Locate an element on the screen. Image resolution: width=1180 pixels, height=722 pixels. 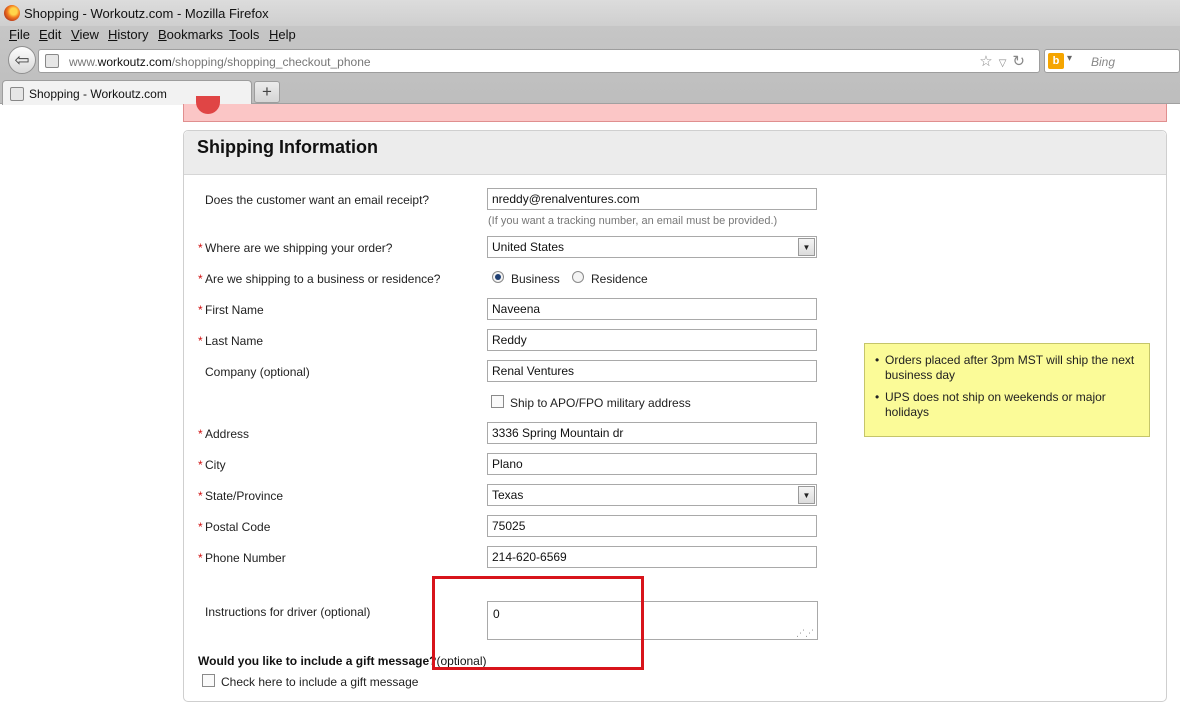
menu-view: View is located at coordinates (85, 34).